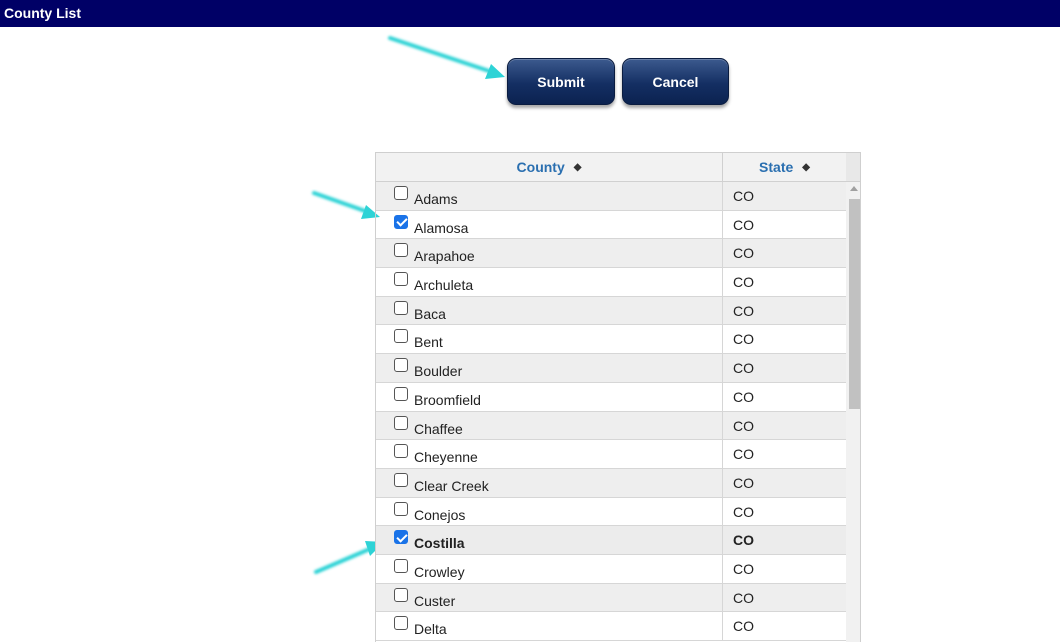  Describe the element at coordinates (549, 568) in the screenshot. I see `county-cell: Crowley` at that location.